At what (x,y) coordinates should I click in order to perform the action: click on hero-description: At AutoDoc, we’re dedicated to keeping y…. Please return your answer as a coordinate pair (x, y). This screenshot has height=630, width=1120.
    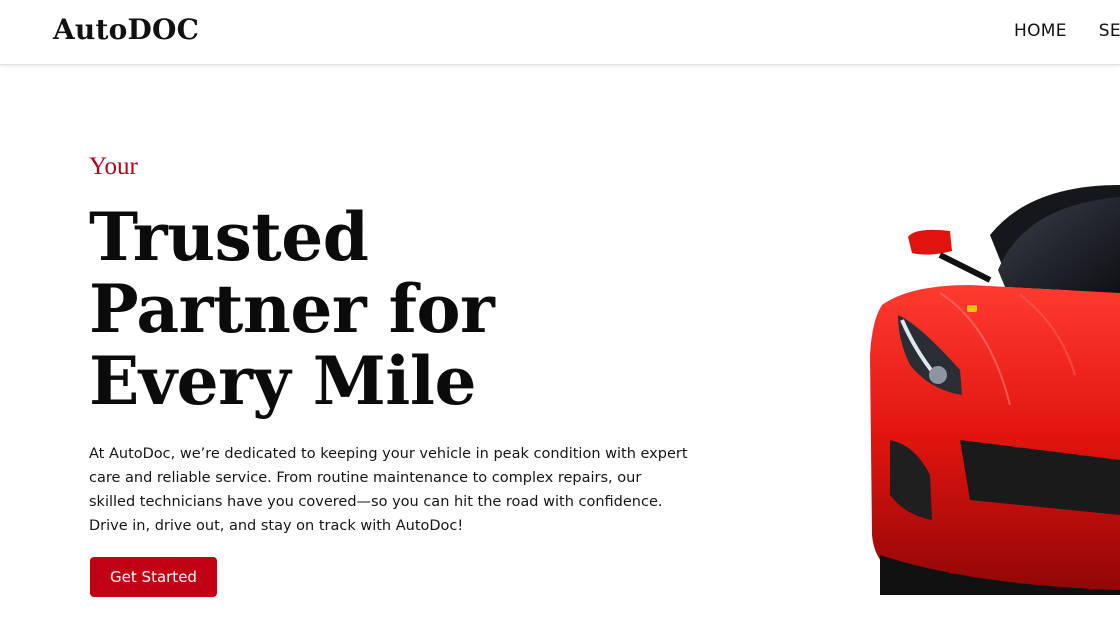
    Looking at the image, I should click on (388, 490).